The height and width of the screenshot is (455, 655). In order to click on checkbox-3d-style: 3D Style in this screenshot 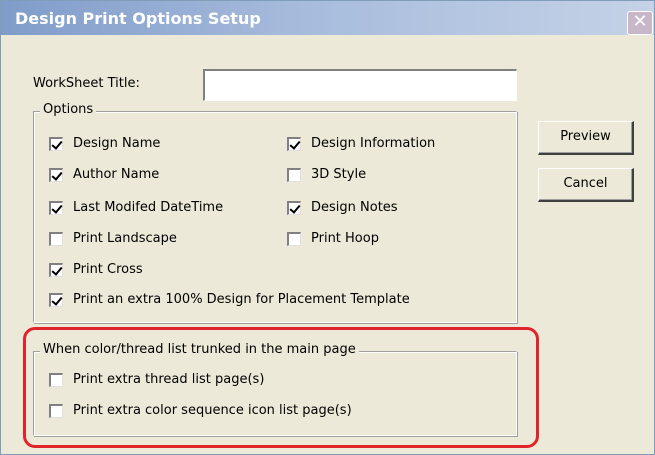, I will do `click(326, 174)`.